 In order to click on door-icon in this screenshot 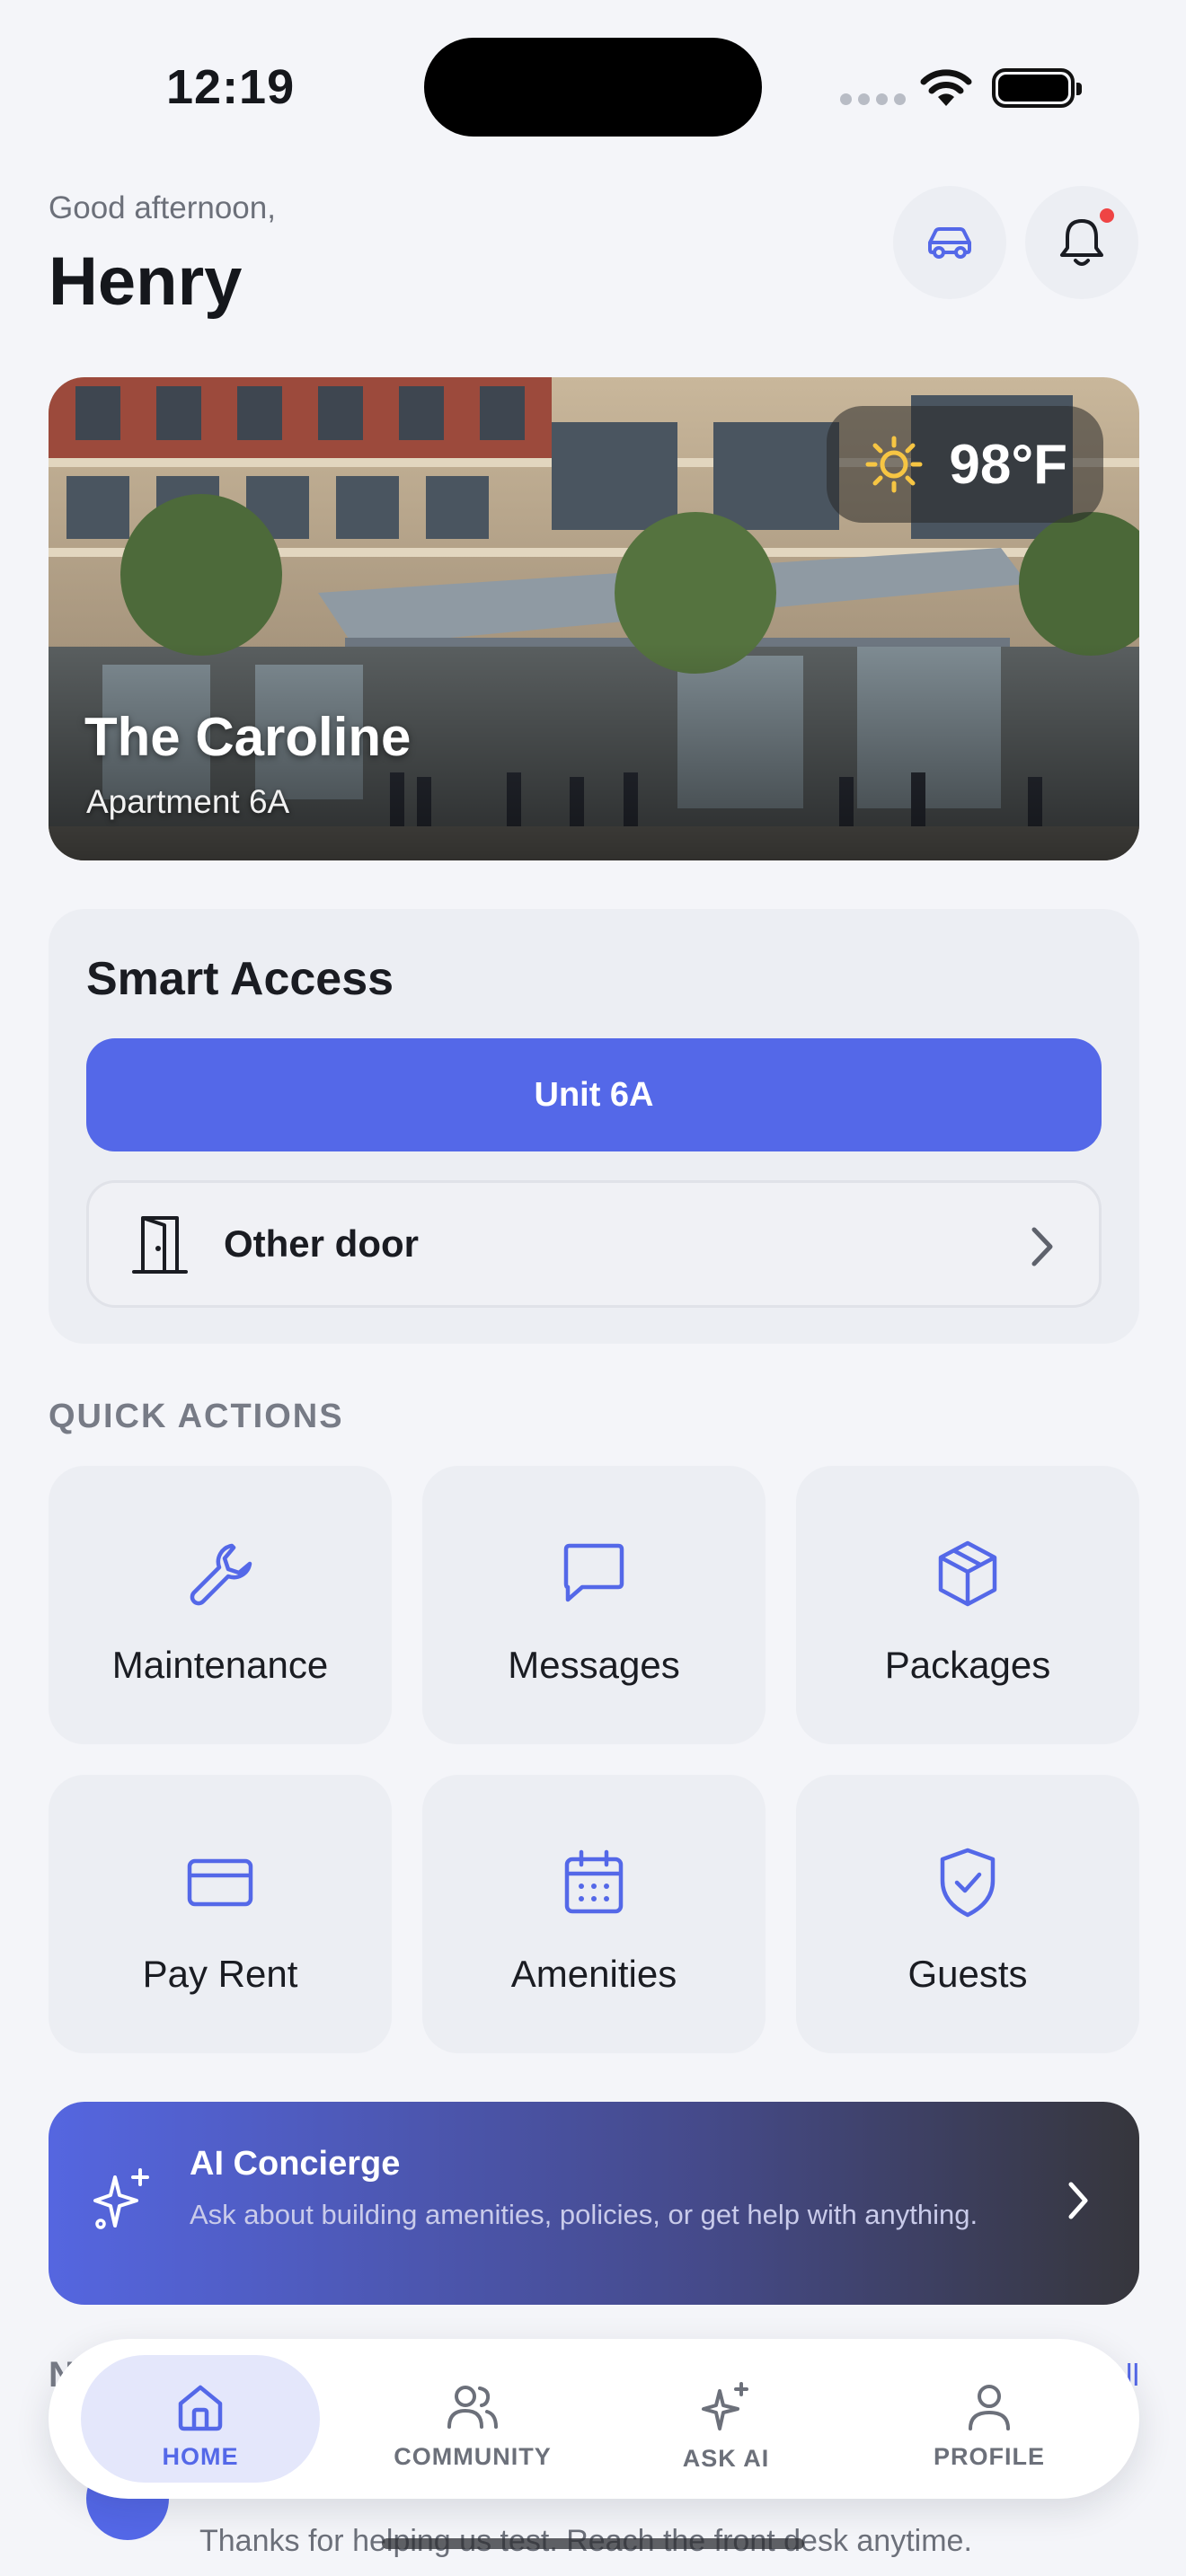, I will do `click(160, 1245)`.